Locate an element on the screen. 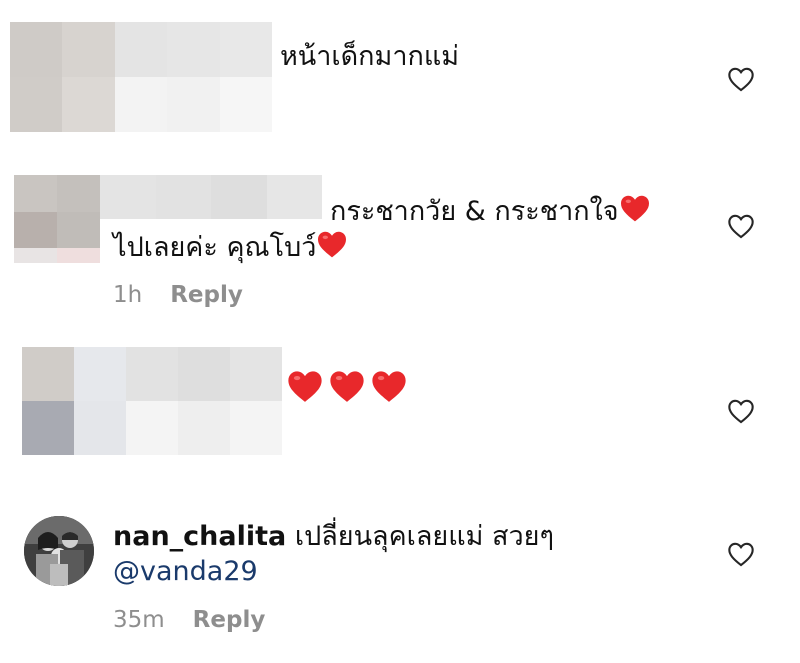  comment-text: หน้าเด็กมากแม่ is located at coordinates (370, 56).